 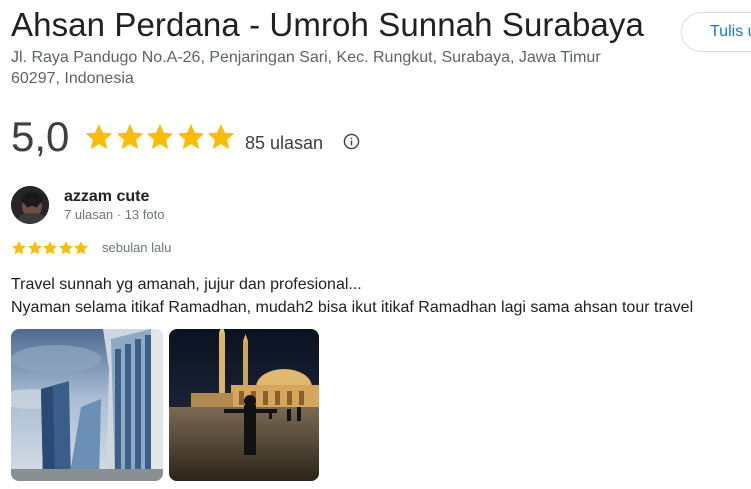 What do you see at coordinates (114, 214) in the screenshot?
I see `reviewer-meta: 7 ulasan · 13 foto` at bounding box center [114, 214].